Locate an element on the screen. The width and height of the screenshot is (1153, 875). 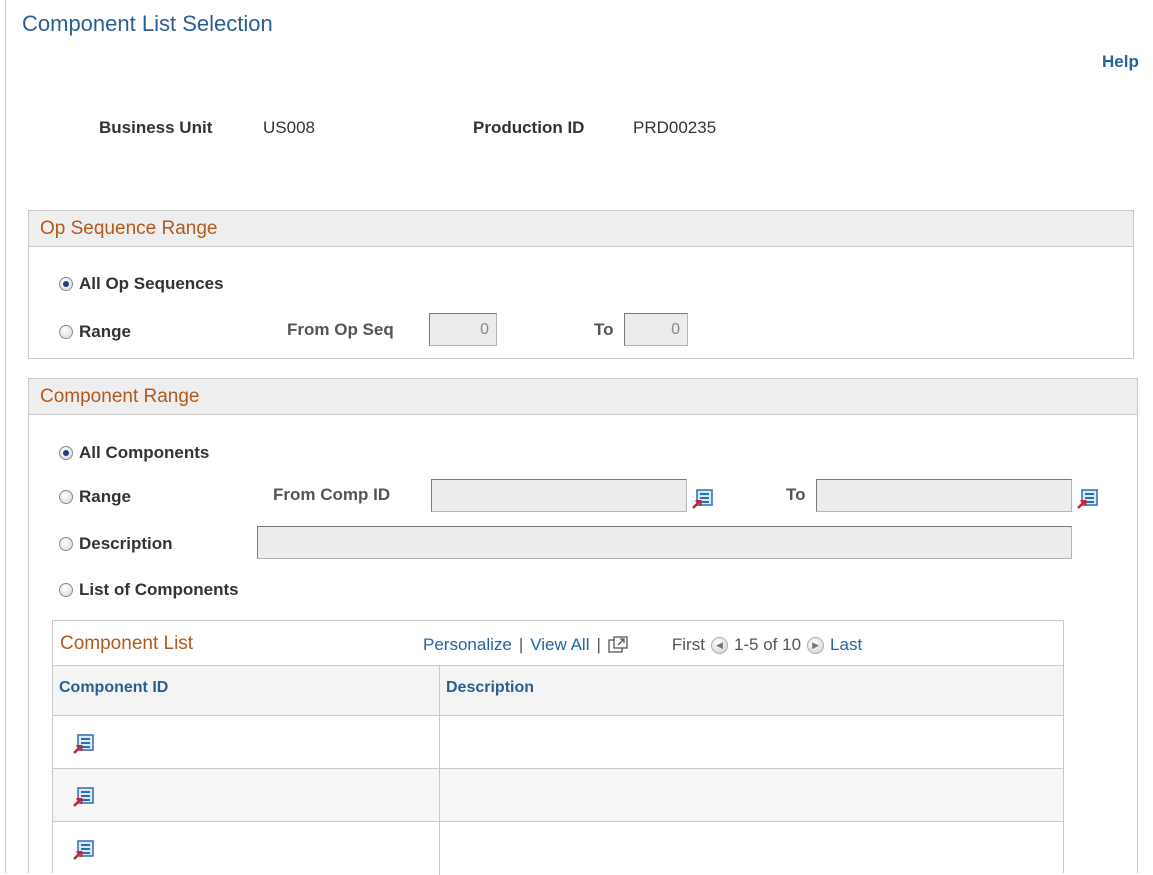
next-arrow-icon: ▶ is located at coordinates (816, 645).